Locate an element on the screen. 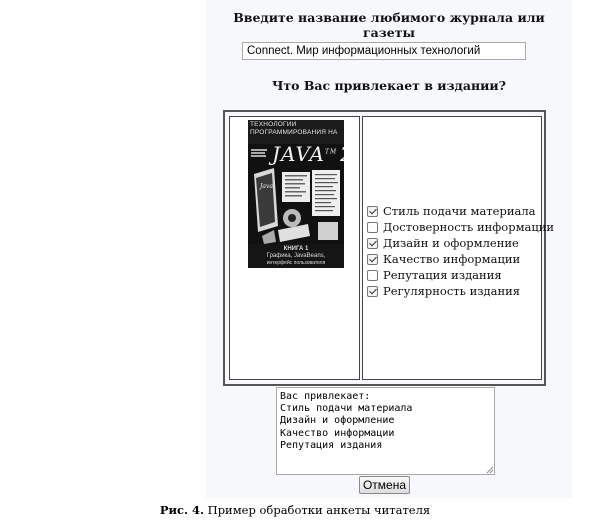 The width and height of the screenshot is (590, 524). book-subtitle-line1: Графика, JavaBeans, is located at coordinates (296, 256).